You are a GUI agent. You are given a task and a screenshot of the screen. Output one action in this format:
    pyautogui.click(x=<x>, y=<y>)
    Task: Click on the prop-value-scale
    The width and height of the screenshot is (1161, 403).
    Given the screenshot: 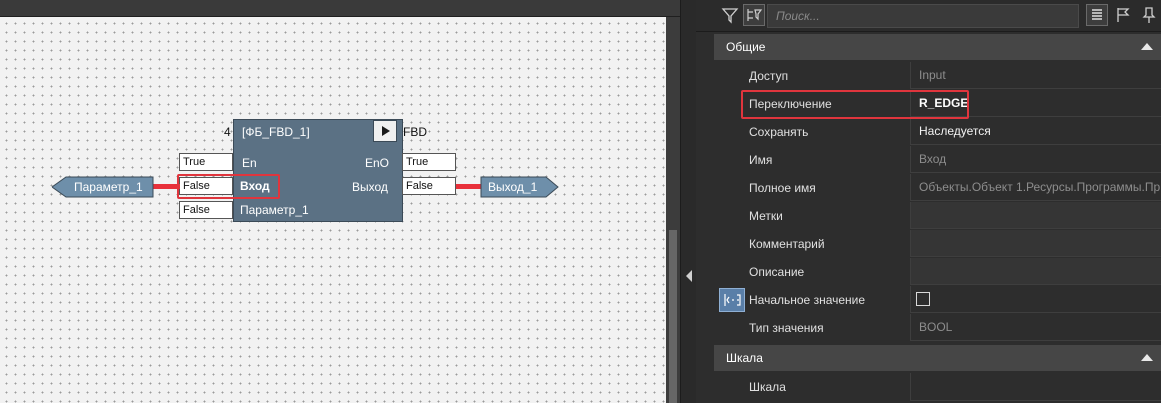 What is the action you would take?
    pyautogui.click(x=1035, y=387)
    